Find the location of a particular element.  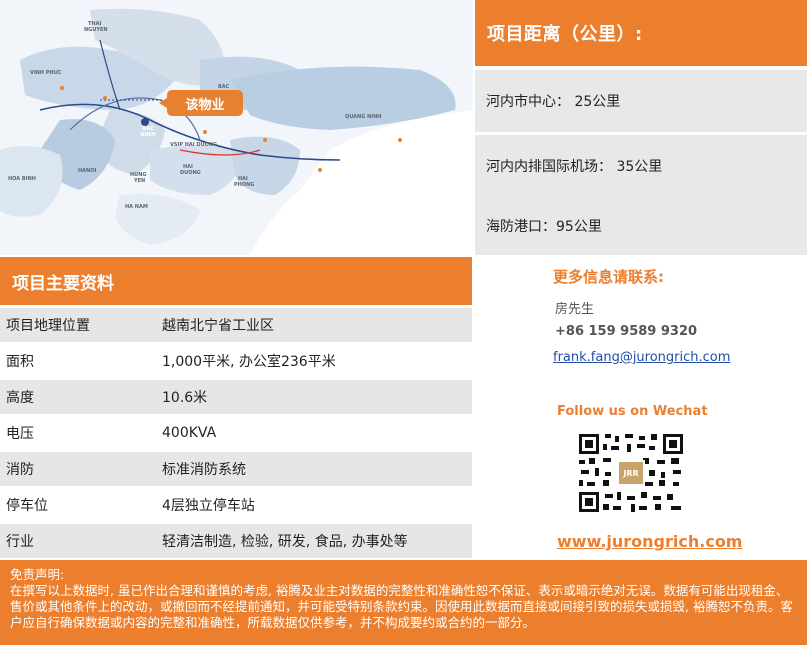

svg-text: VSIP HAI DUONG is located at coordinates (193, 145).